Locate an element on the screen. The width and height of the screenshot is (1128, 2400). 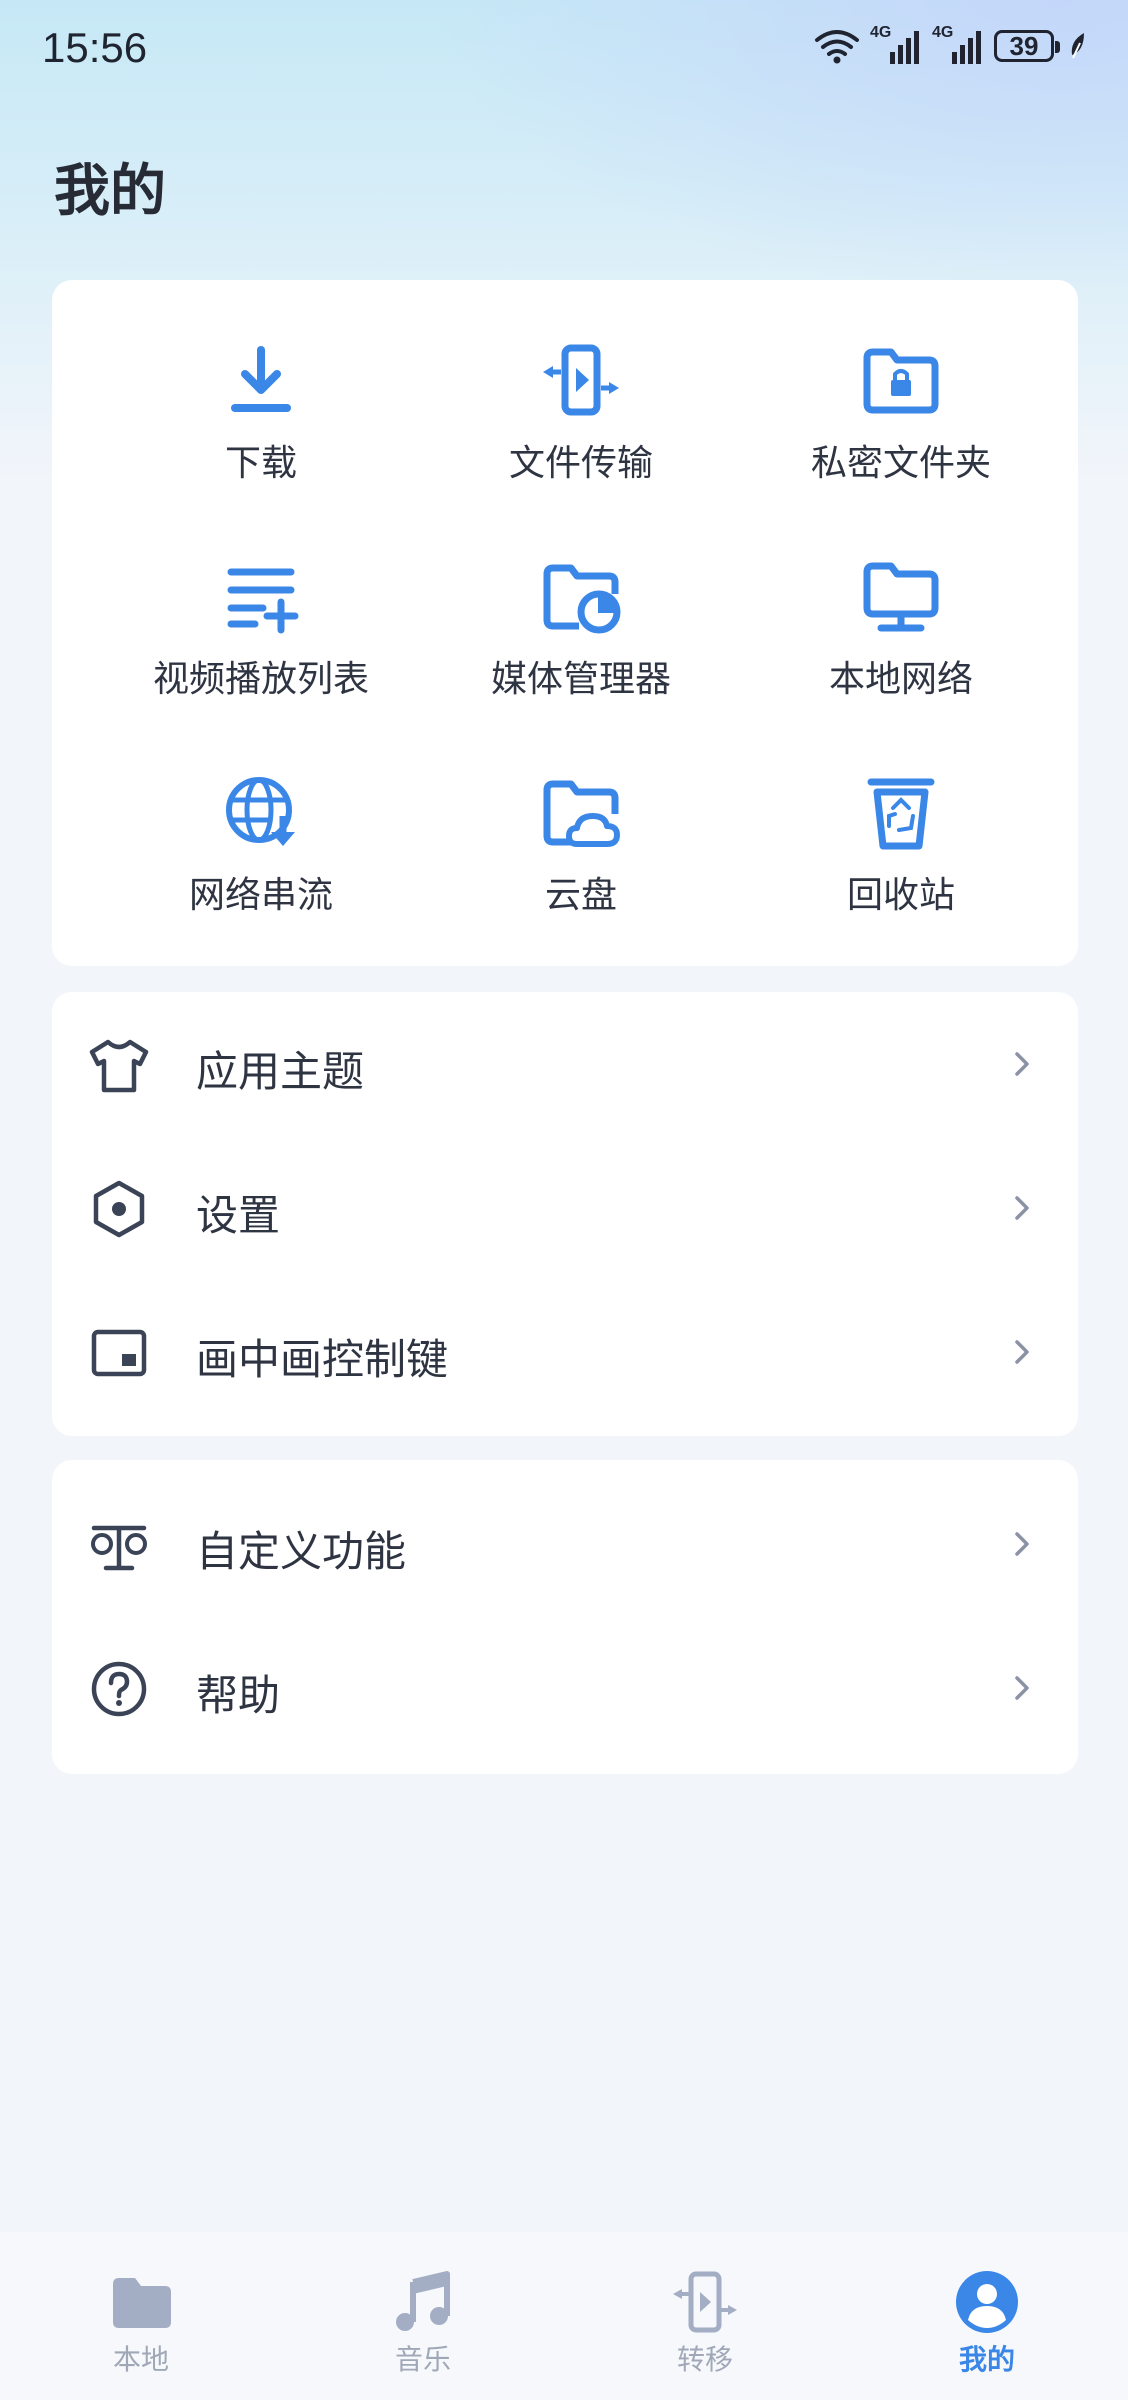
help-icon is located at coordinates (119, 1689).